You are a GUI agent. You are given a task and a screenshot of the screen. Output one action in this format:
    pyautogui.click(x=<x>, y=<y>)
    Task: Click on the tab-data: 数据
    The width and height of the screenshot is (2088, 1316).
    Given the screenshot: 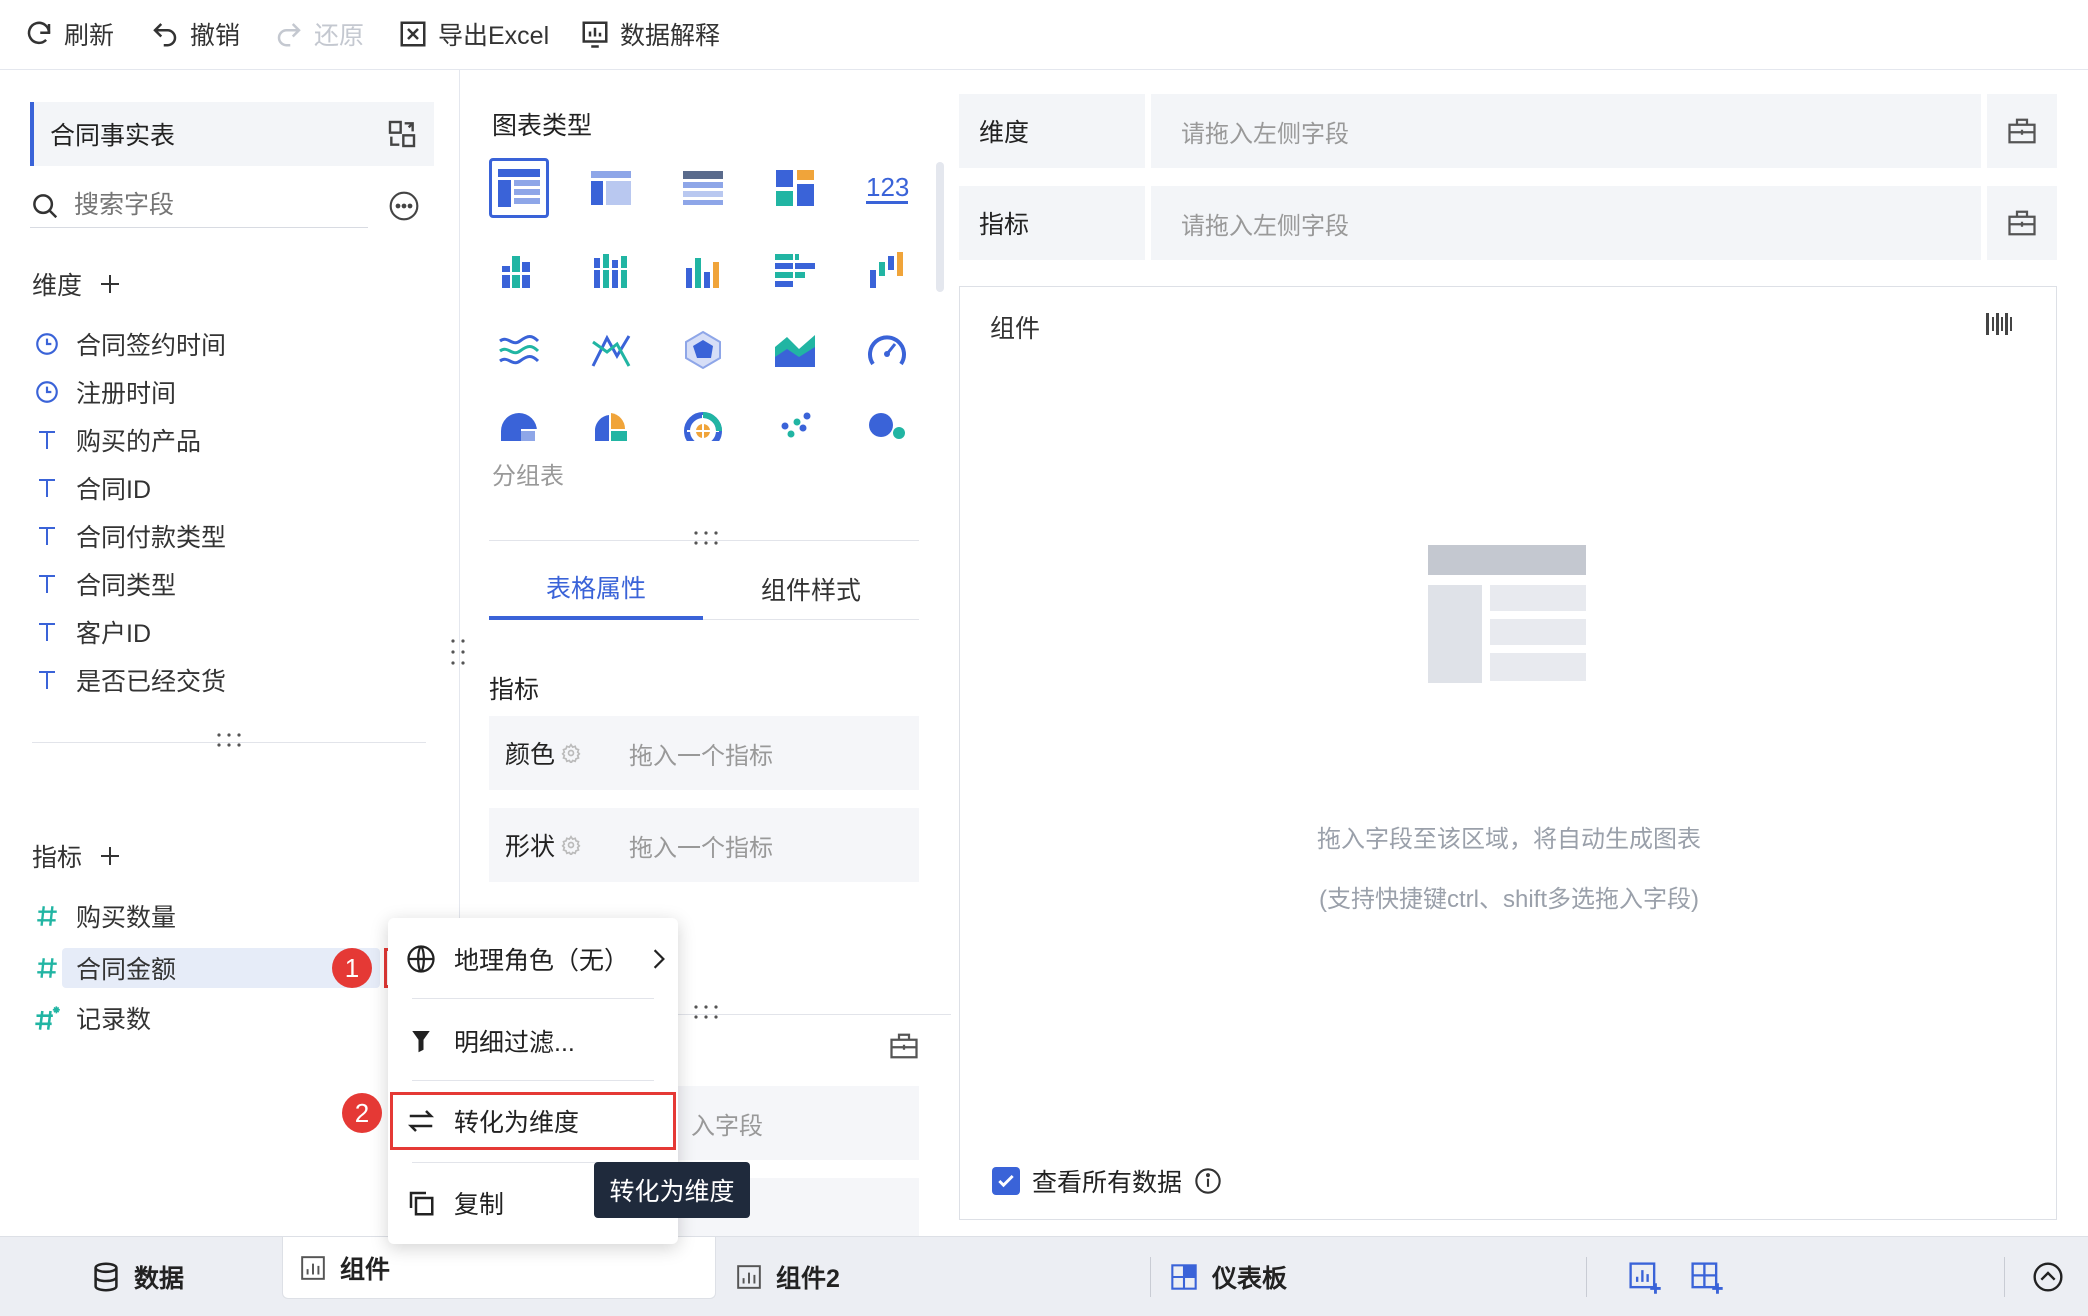 What is the action you would take?
    pyautogui.click(x=138, y=1276)
    